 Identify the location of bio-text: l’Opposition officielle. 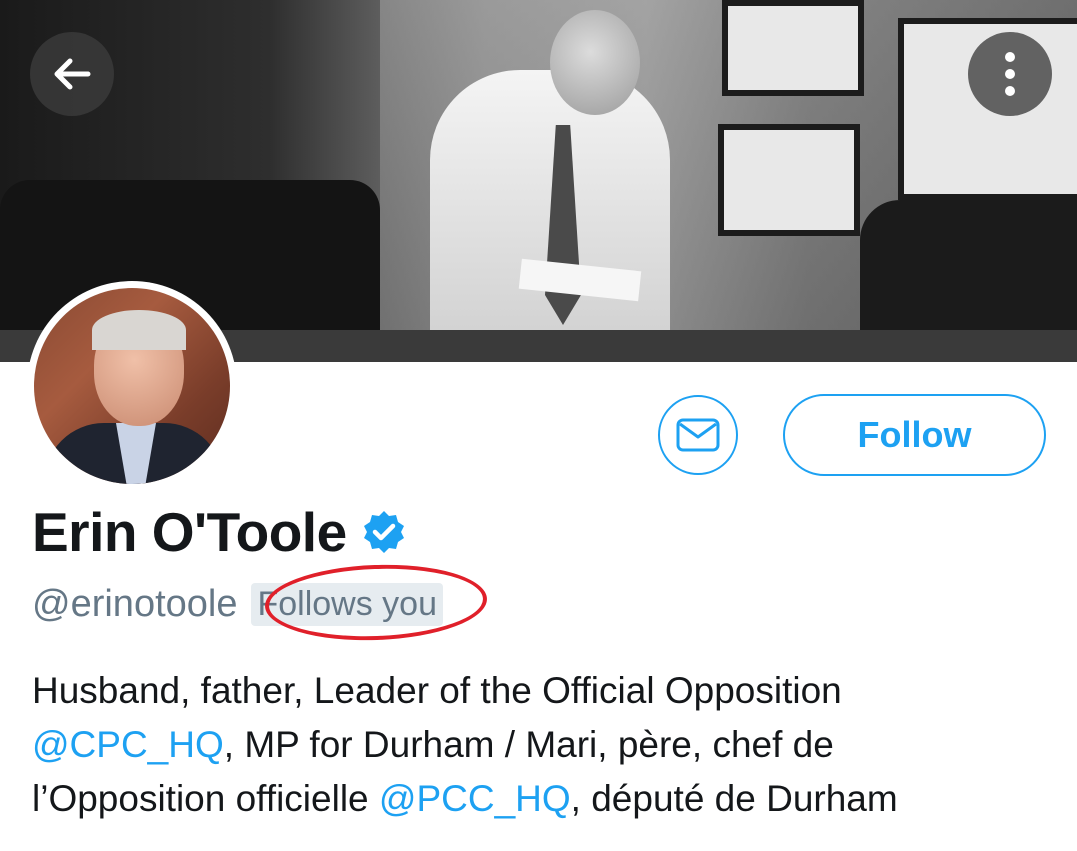
(205, 798).